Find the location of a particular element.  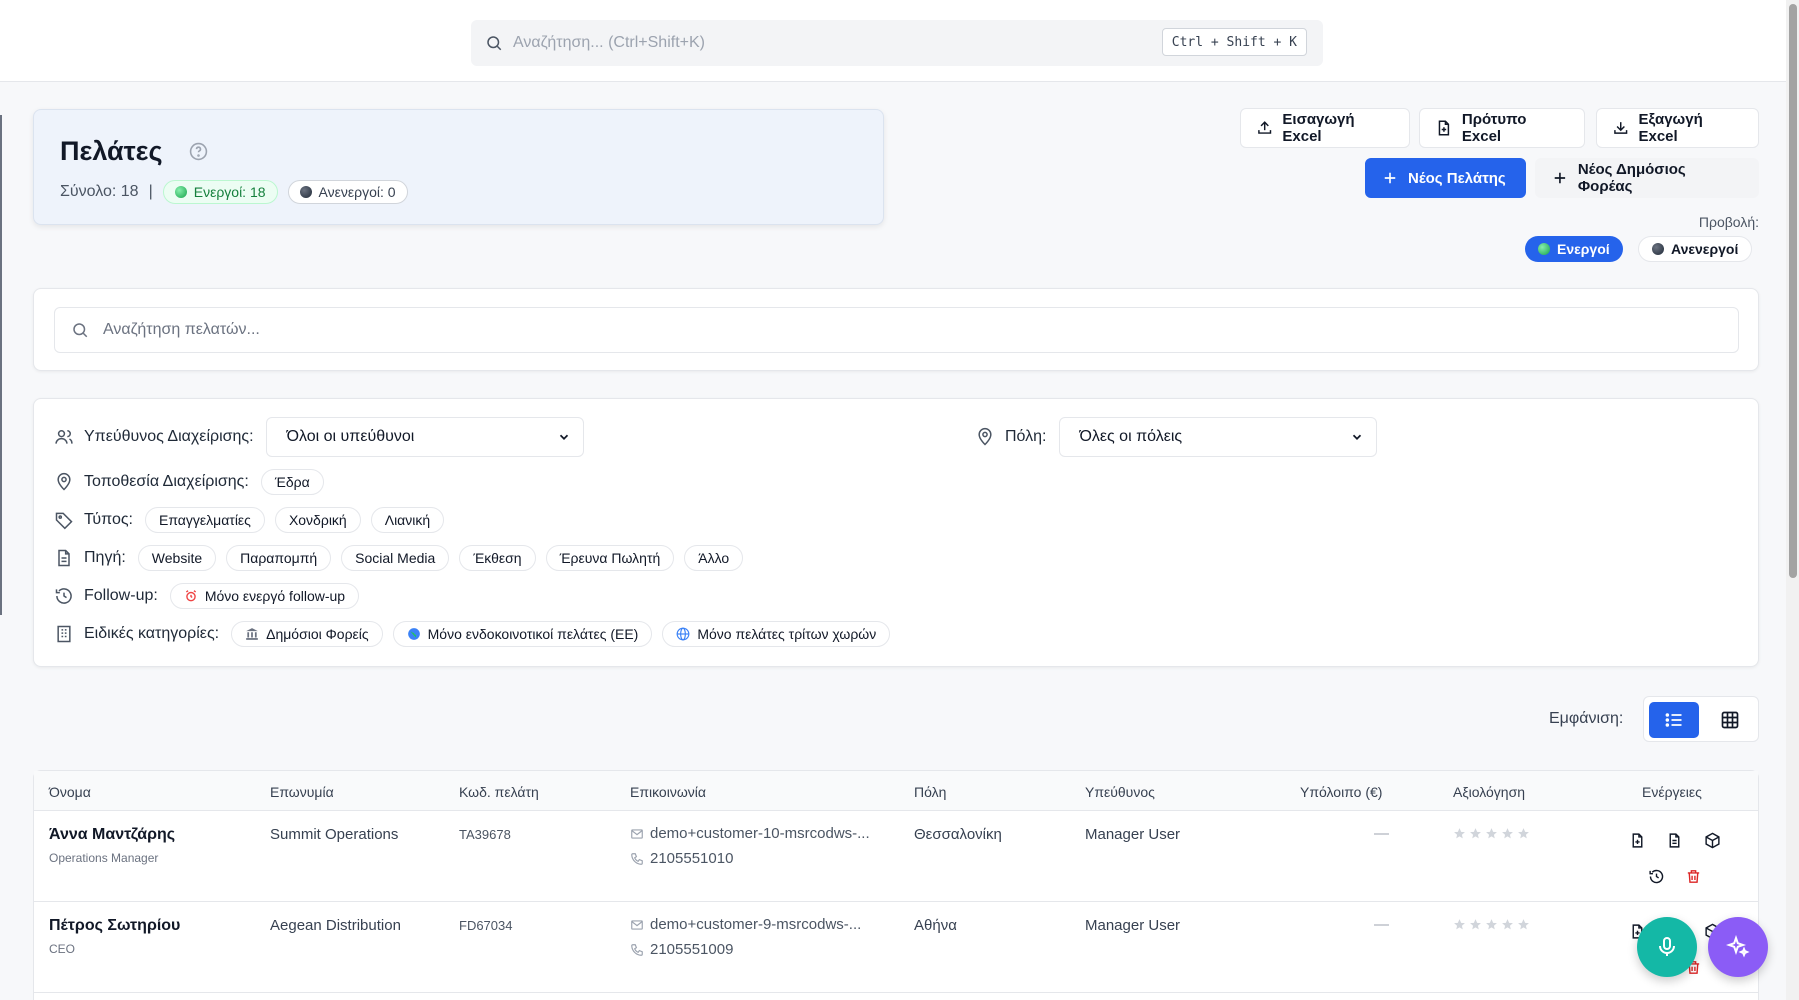

location-filter-text: Τοποθεσία Διαχείρισης: is located at coordinates (166, 481).